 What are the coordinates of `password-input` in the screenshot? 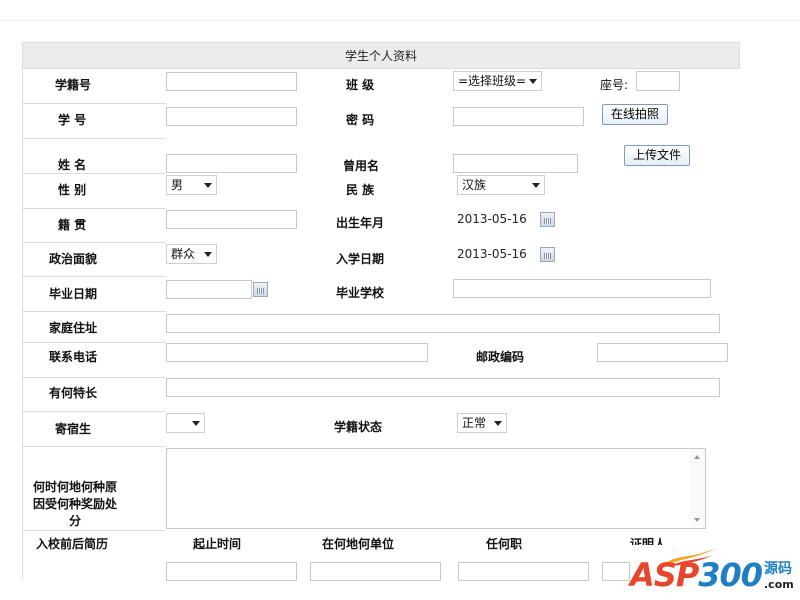 It's located at (518, 116).